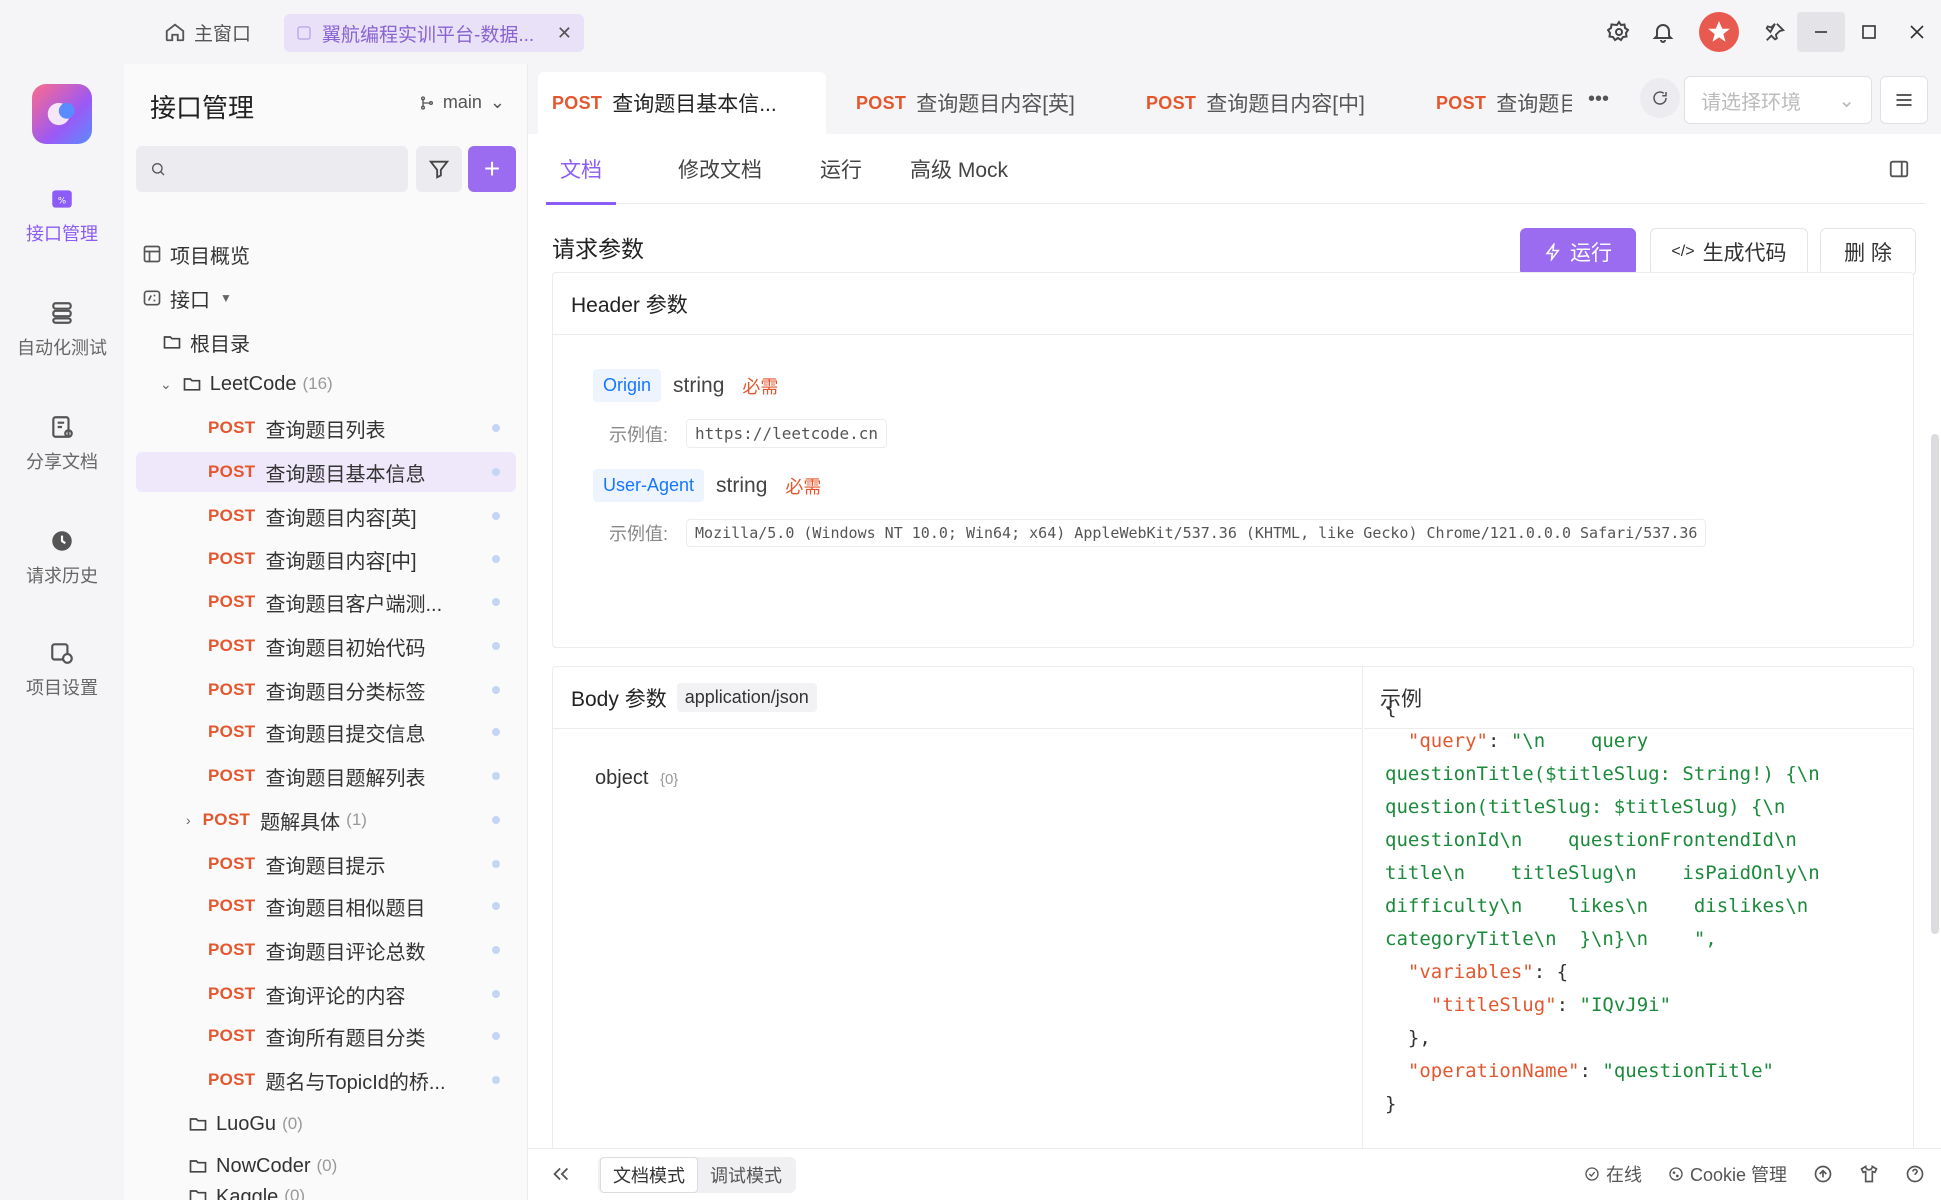 The image size is (1941, 1200). Describe the element at coordinates (62, 558) in the screenshot. I see `rail-item-history: 请求历史` at that location.